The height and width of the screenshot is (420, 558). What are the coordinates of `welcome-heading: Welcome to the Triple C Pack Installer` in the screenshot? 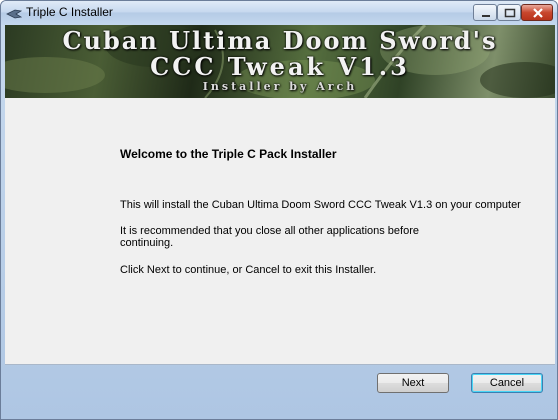 It's located at (228, 154).